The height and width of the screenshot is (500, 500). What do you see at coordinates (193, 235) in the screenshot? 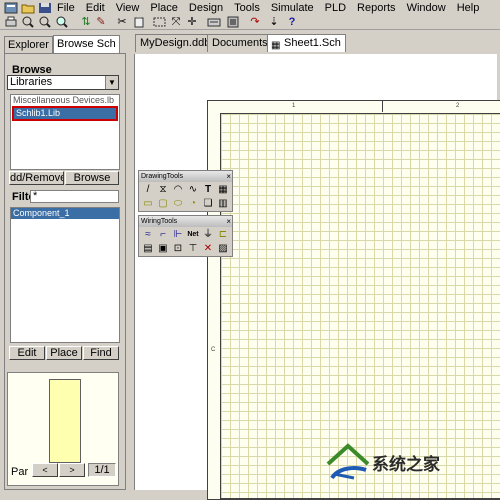
I see `net-label-tool-icon: Net` at bounding box center [193, 235].